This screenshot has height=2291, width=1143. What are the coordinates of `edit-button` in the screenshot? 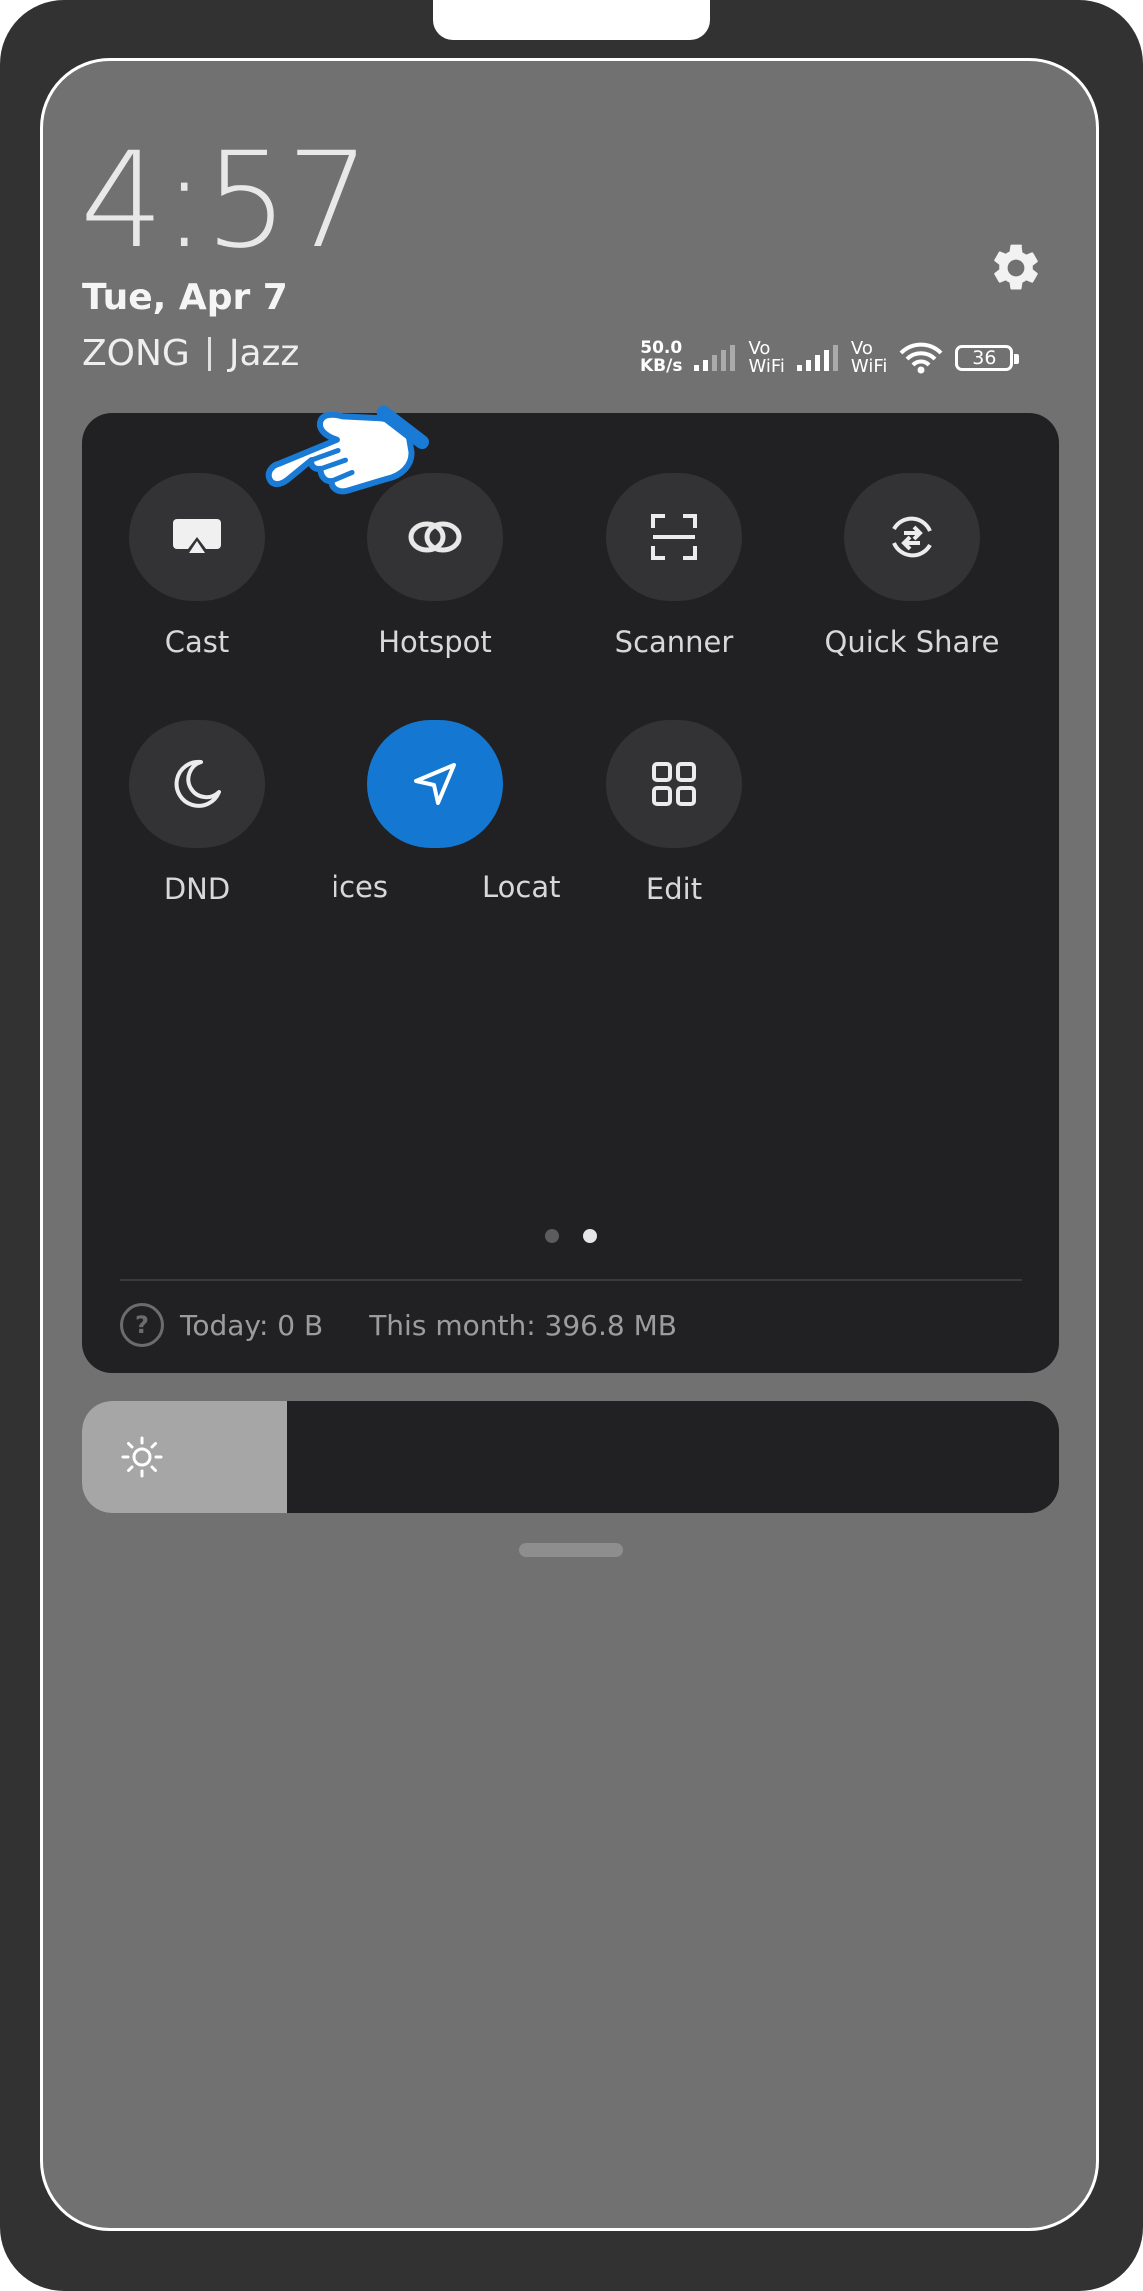 It's located at (674, 784).